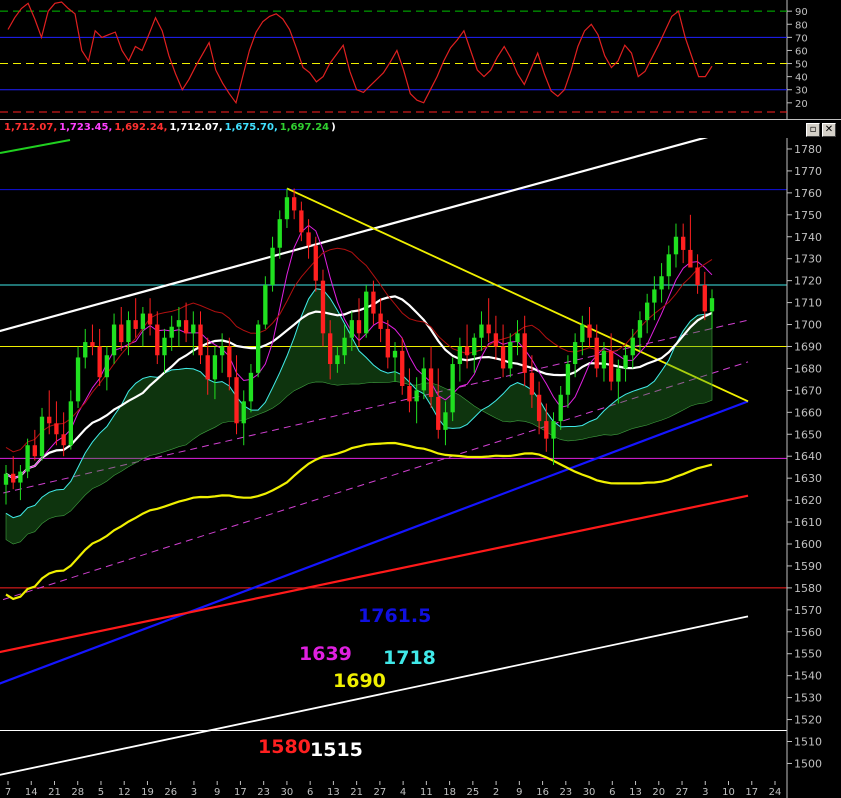  What do you see at coordinates (124, 792) in the screenshot?
I see `x-tick-label: 12` at bounding box center [124, 792].